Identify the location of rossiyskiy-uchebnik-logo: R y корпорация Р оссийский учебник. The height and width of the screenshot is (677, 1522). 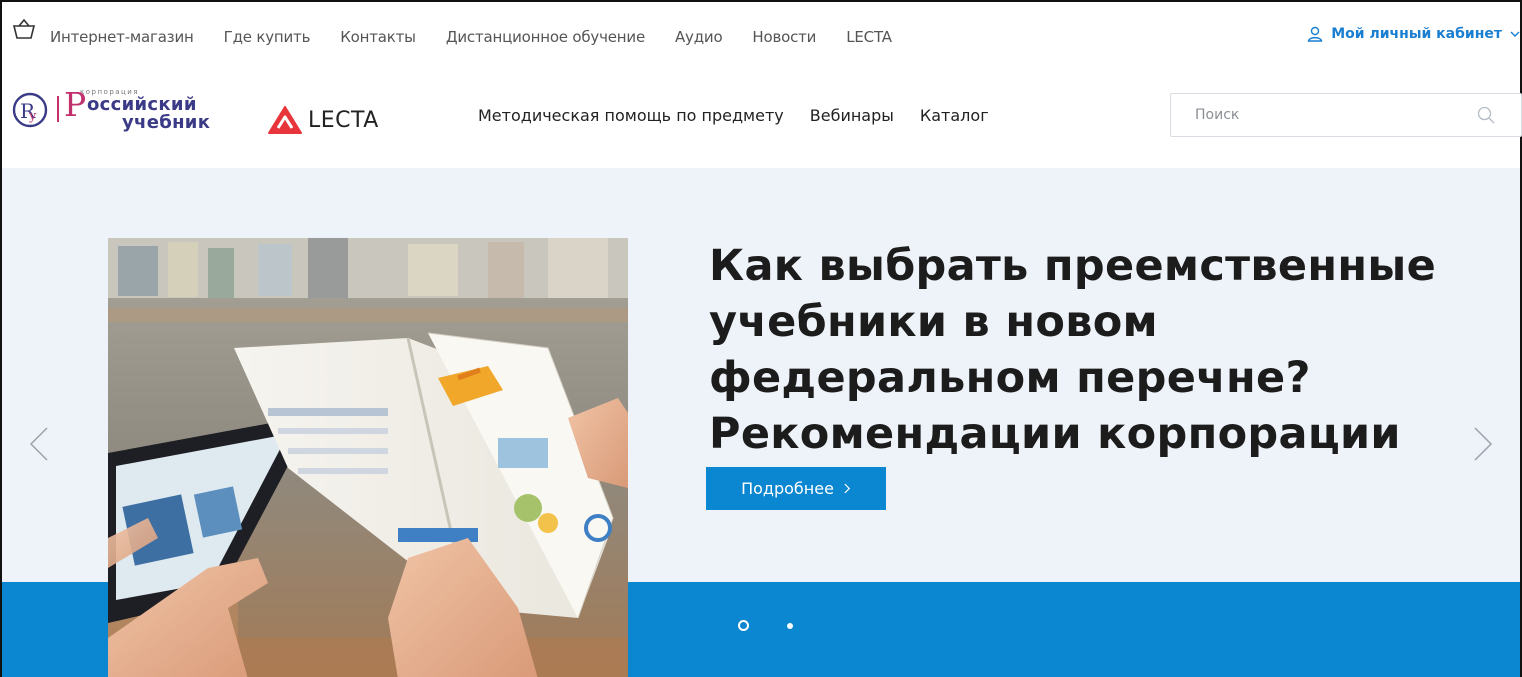
(132, 113).